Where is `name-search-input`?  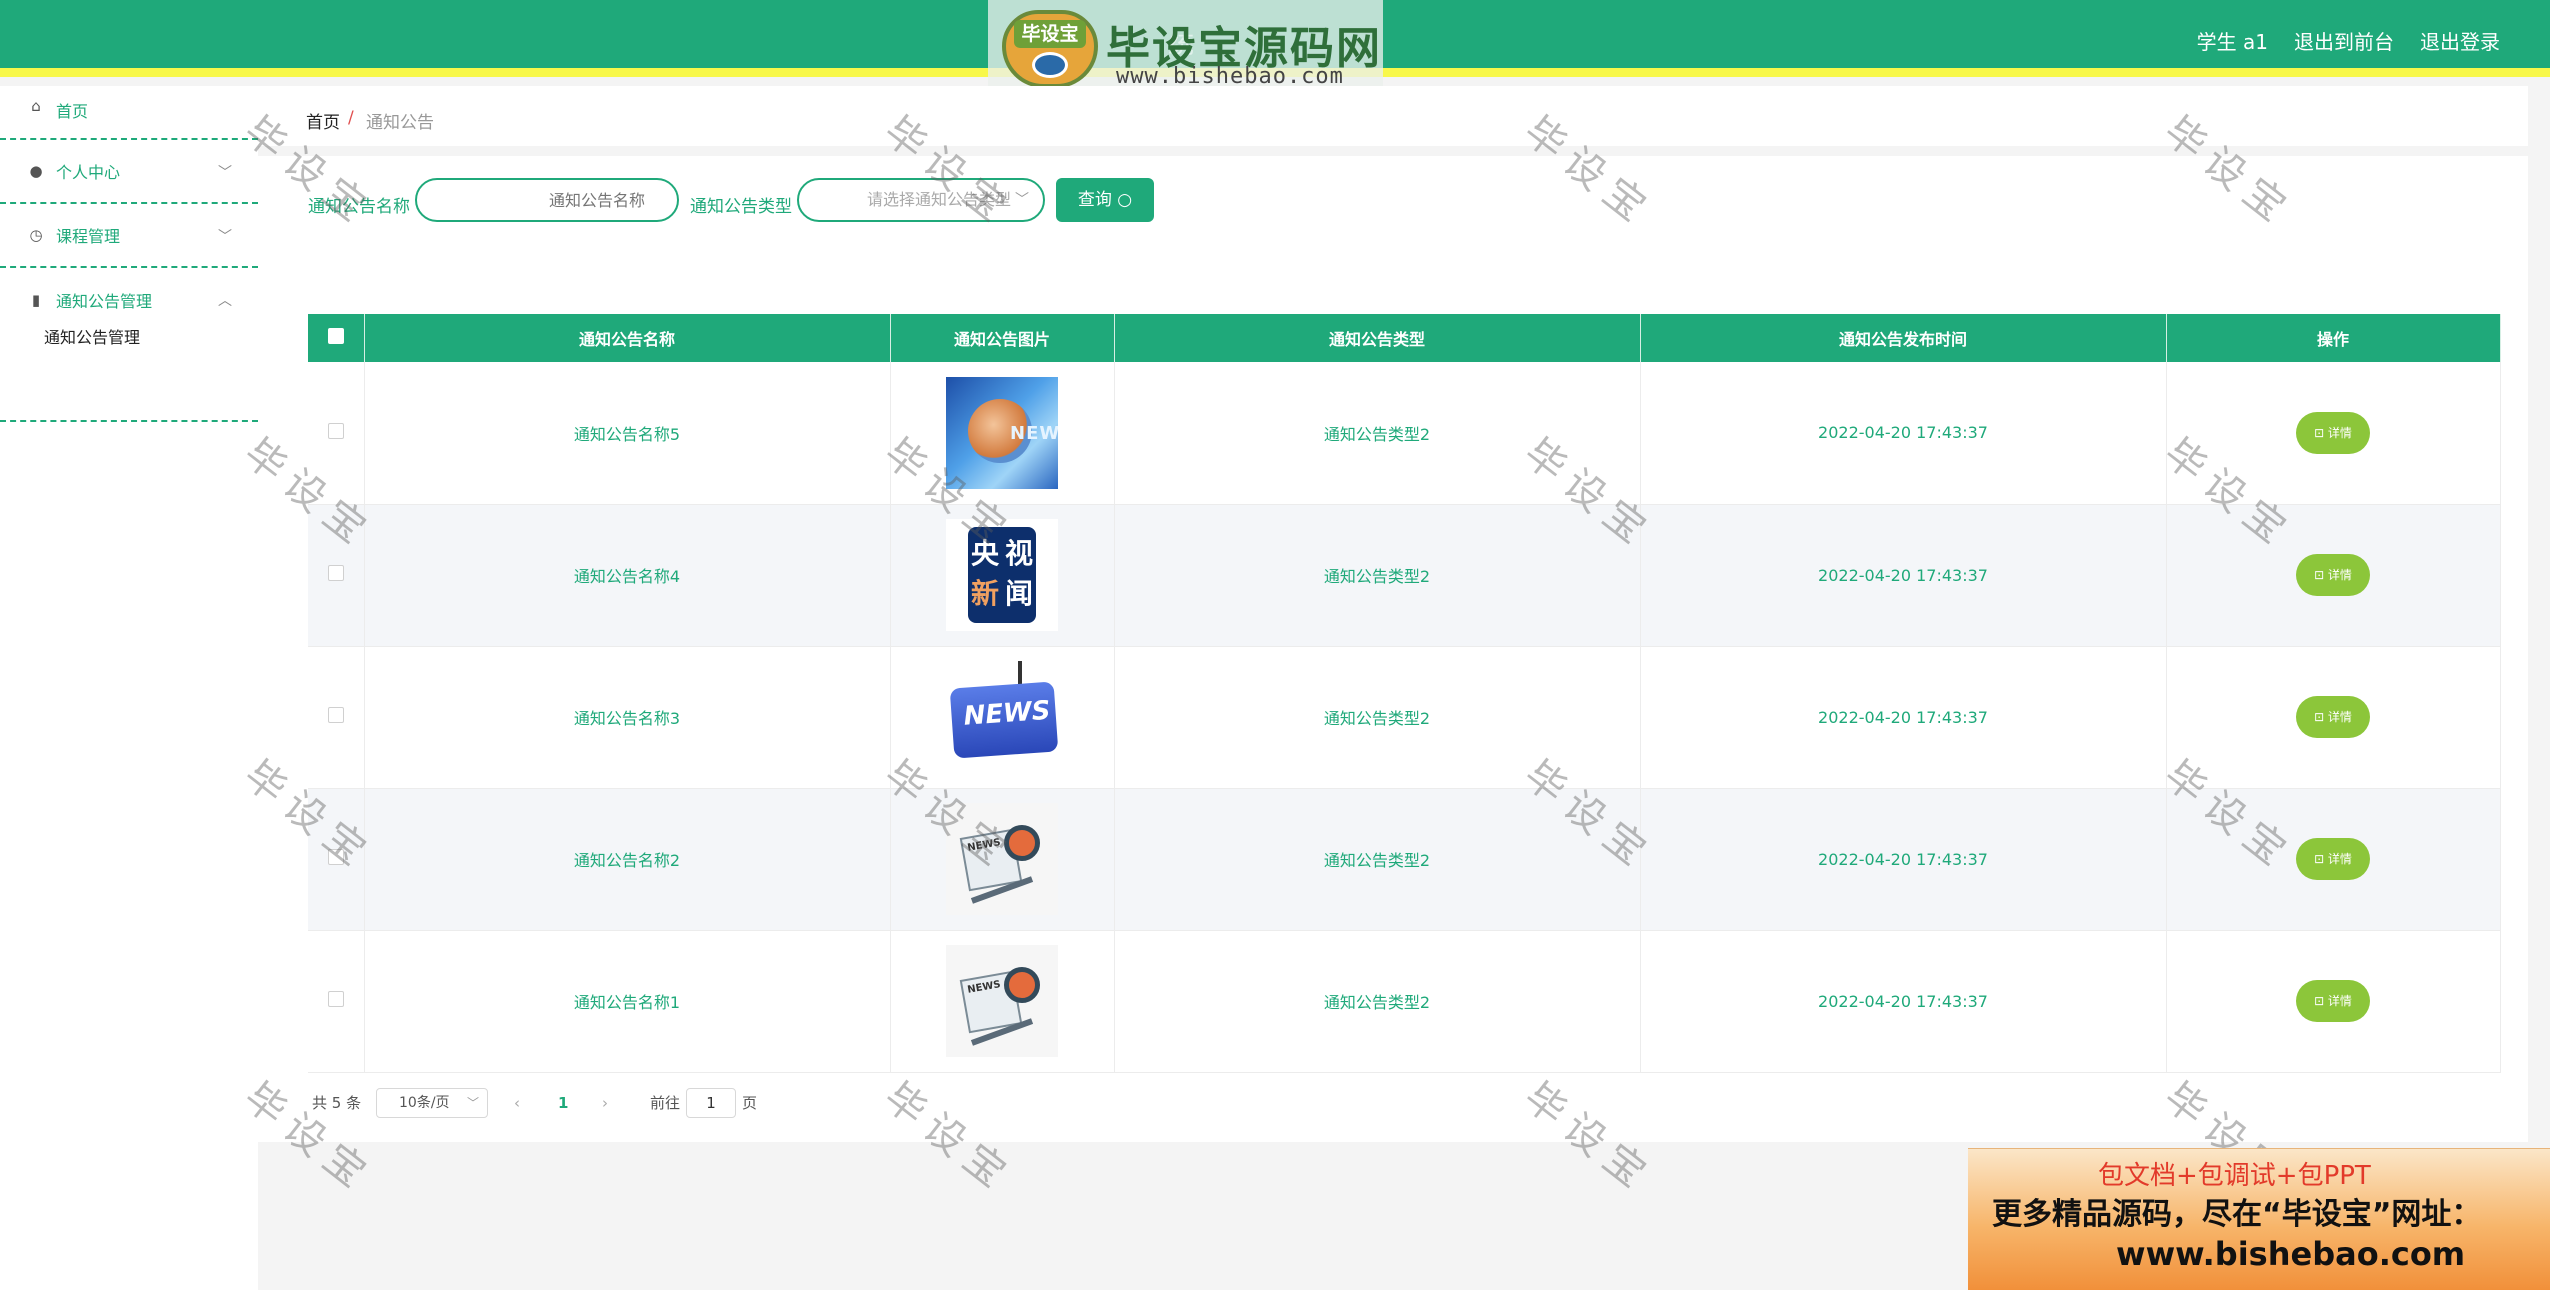
name-search-input is located at coordinates (547, 200).